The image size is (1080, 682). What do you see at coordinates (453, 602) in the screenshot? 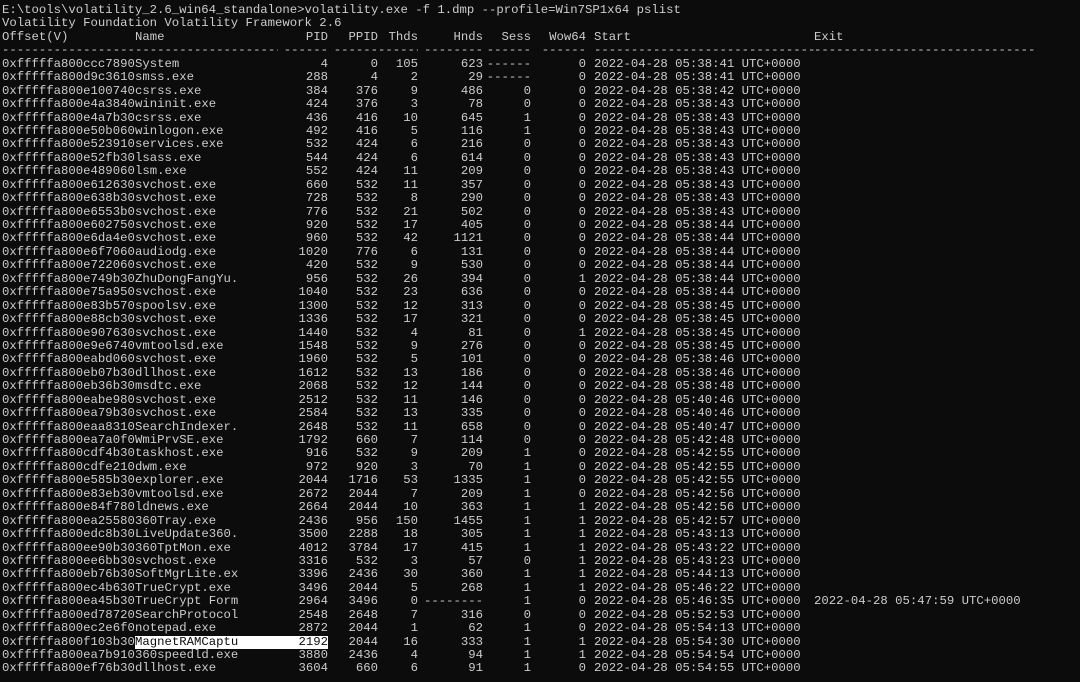
I see `cell-hnds: --------` at bounding box center [453, 602].